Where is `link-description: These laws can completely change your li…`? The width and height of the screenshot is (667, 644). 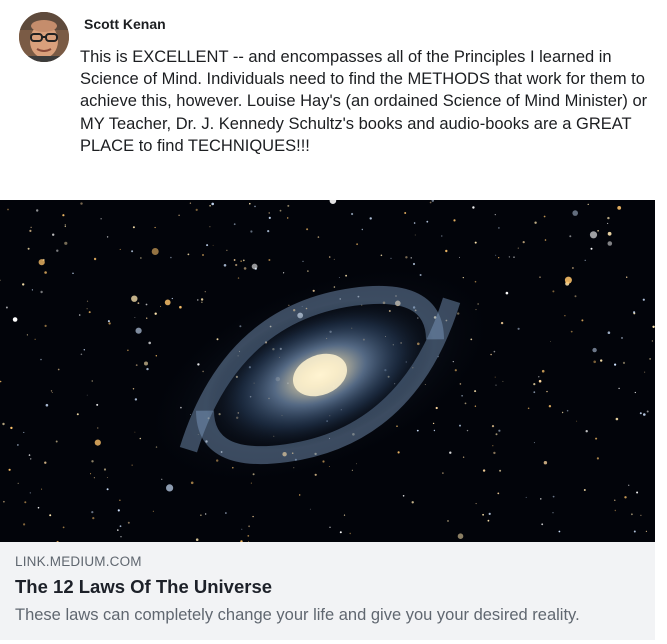 link-description: These laws can completely change your li… is located at coordinates (297, 615).